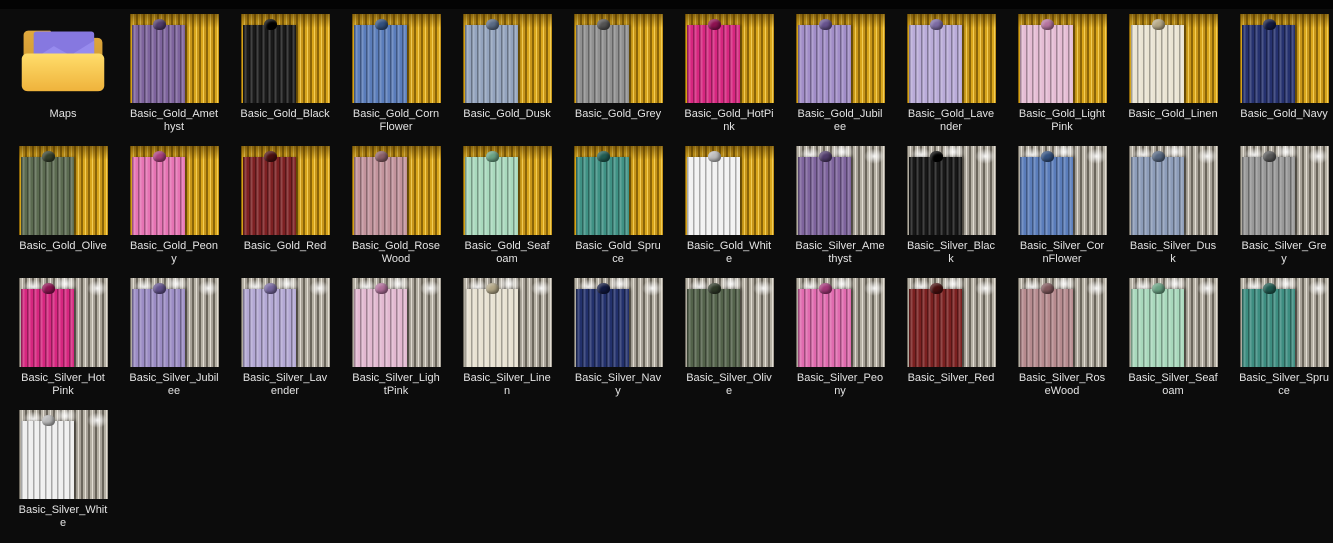 The height and width of the screenshot is (543, 1333). I want to click on file-tile-basic_silver_amethyst: Basic_Silver_Amethyst, so click(840, 212).